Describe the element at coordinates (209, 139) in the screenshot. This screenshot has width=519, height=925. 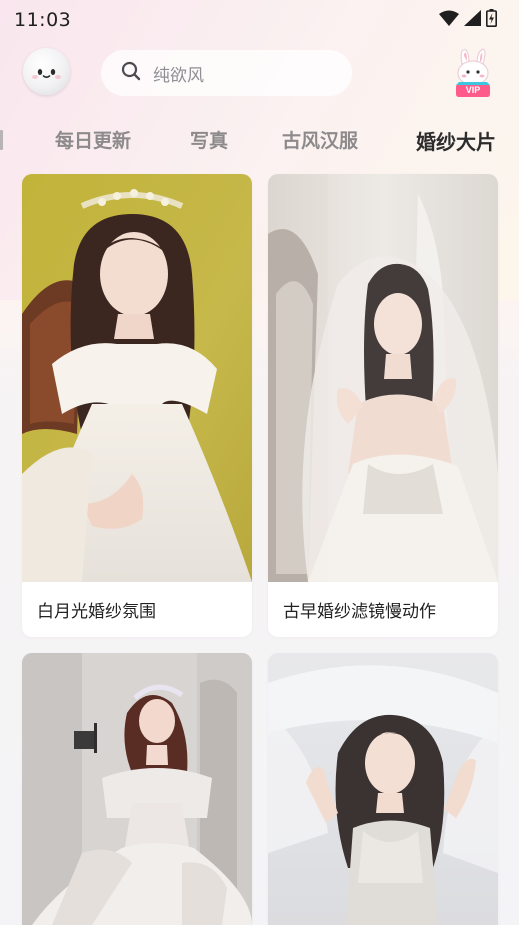
I see `tab-photo: 写真` at that location.